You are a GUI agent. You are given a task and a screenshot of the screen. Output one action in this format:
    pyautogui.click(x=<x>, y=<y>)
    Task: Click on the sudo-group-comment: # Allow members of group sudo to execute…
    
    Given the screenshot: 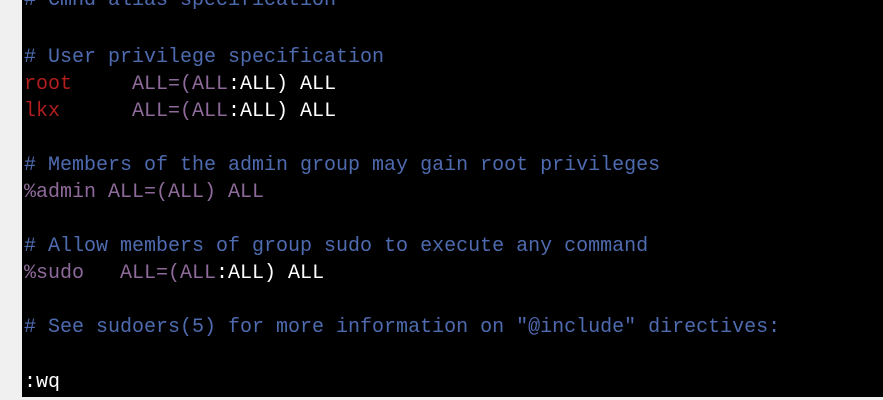 What is the action you would take?
    pyautogui.click(x=336, y=246)
    